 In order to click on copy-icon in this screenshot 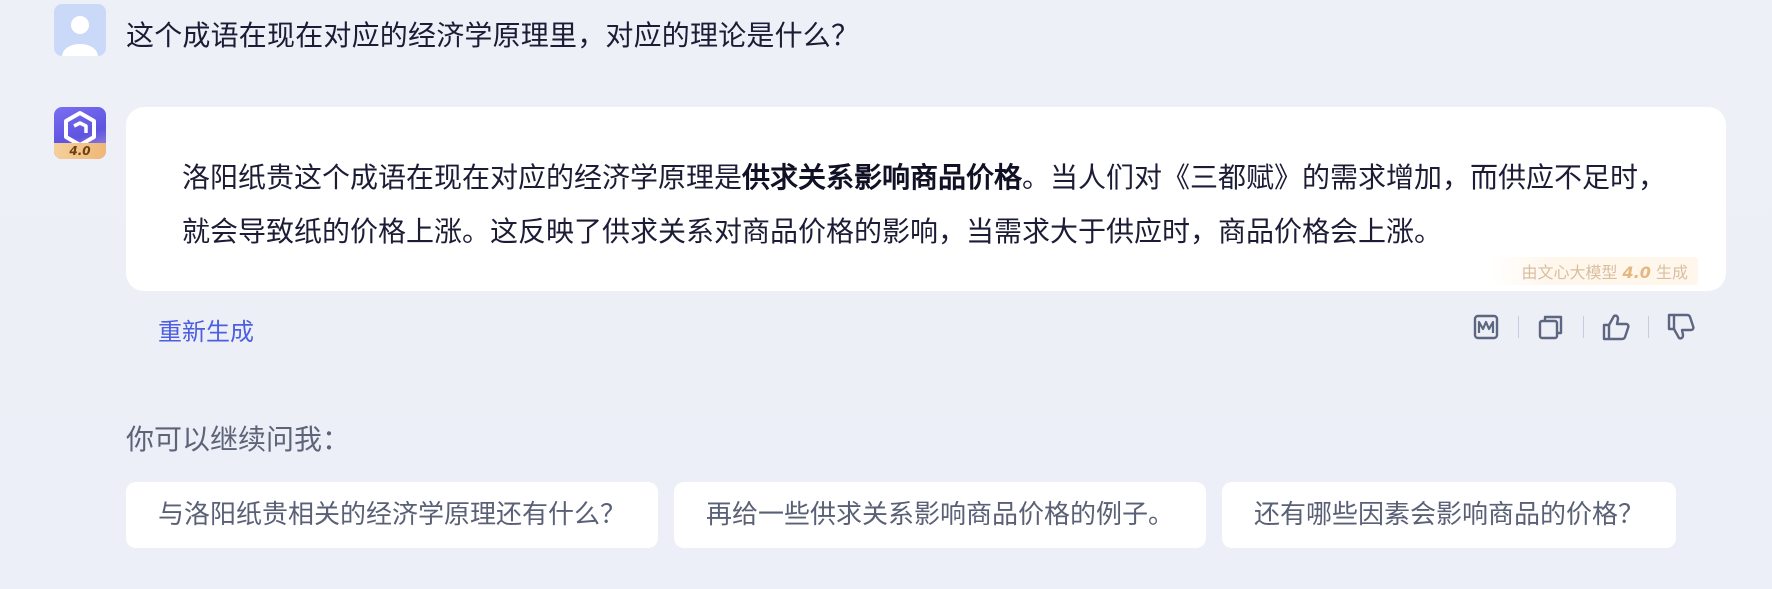, I will do `click(1550, 327)`.